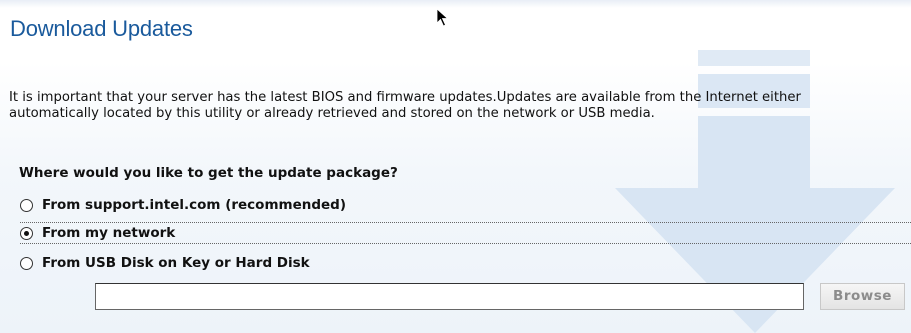  Describe the element at coordinates (176, 263) in the screenshot. I see `option-label: From USB Disk on Key or Hard Disk` at that location.